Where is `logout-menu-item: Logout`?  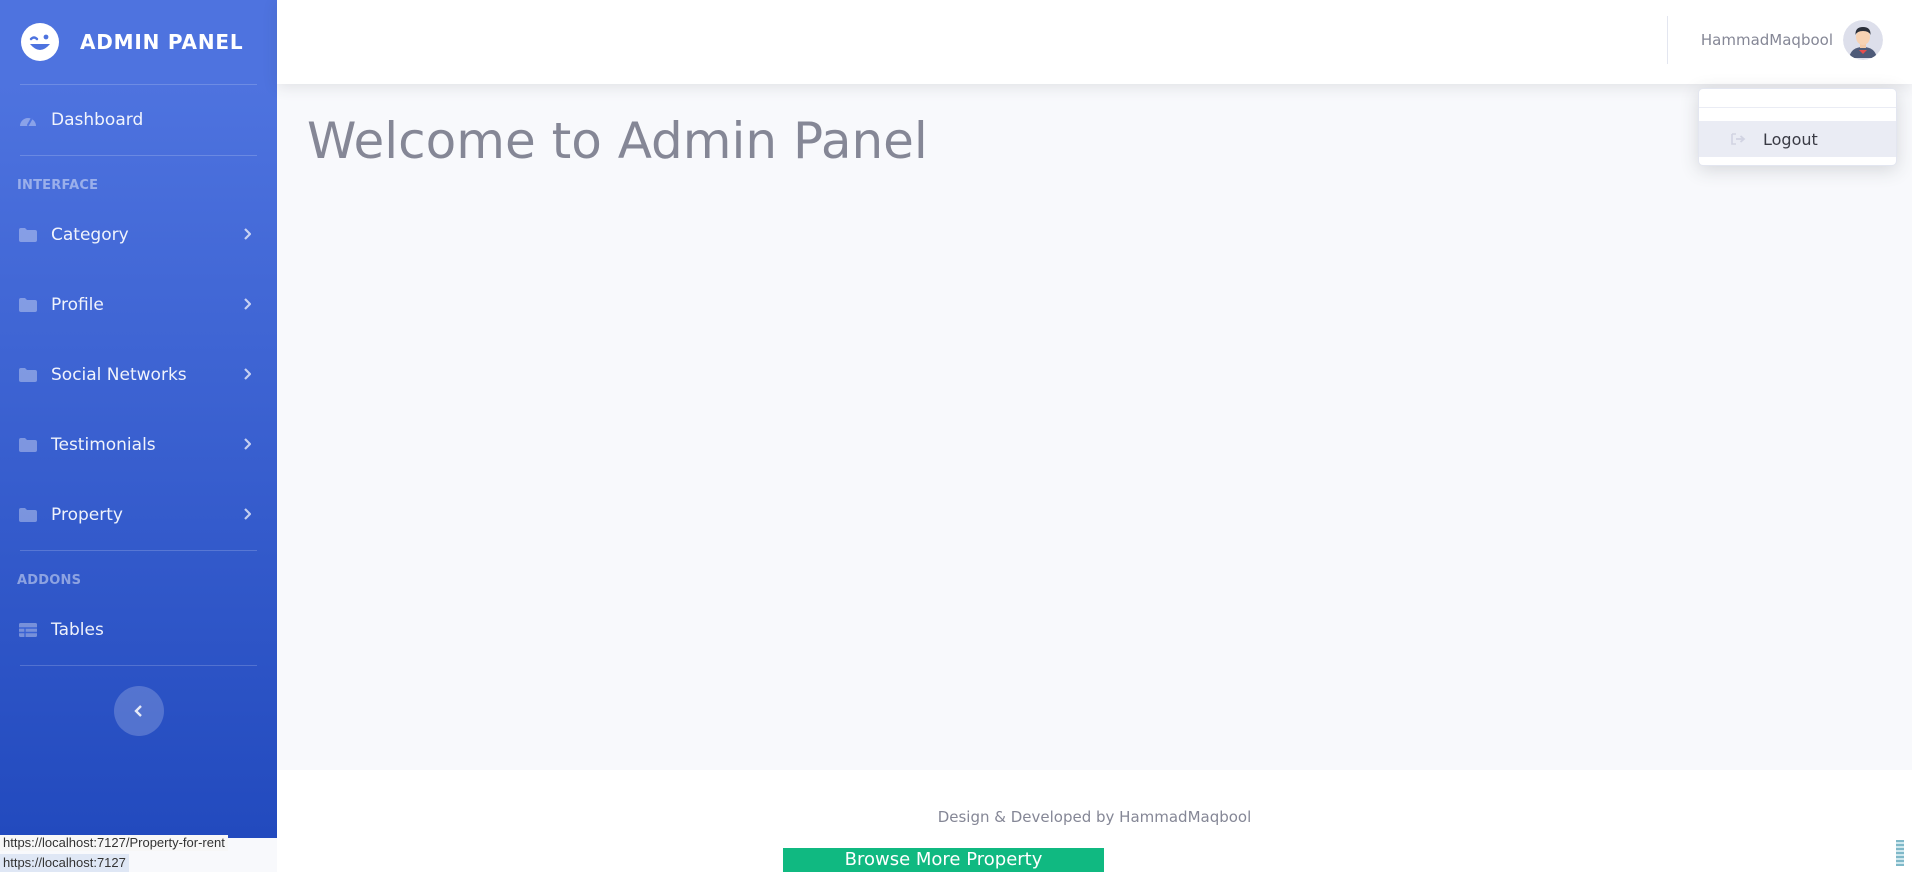
logout-menu-item: Logout is located at coordinates (1797, 139).